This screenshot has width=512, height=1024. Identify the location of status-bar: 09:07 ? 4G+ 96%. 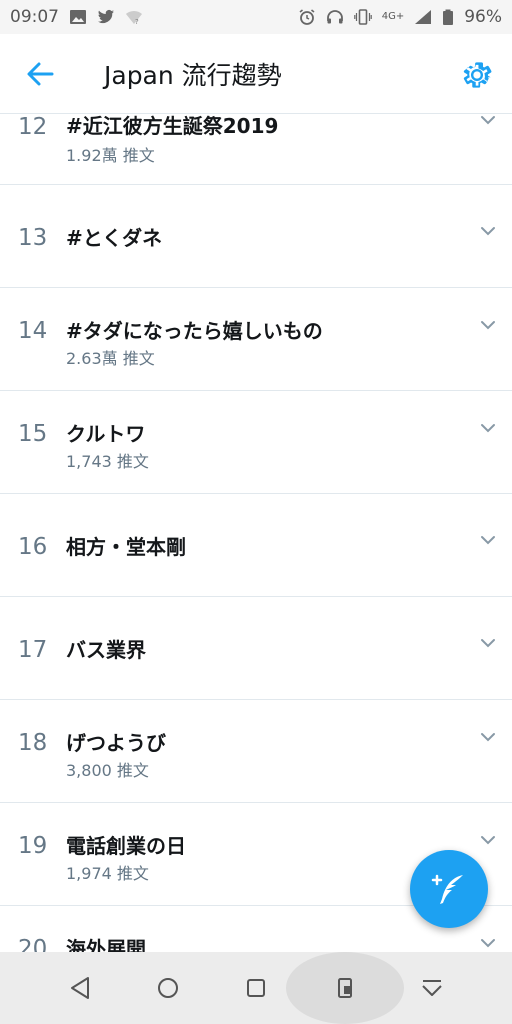
(256, 17).